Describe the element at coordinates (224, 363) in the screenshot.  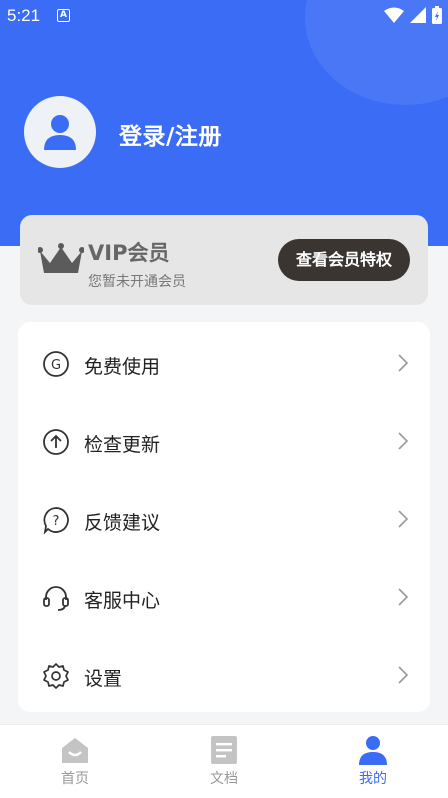
I see `menu-item-free-use: G 免费使用` at that location.